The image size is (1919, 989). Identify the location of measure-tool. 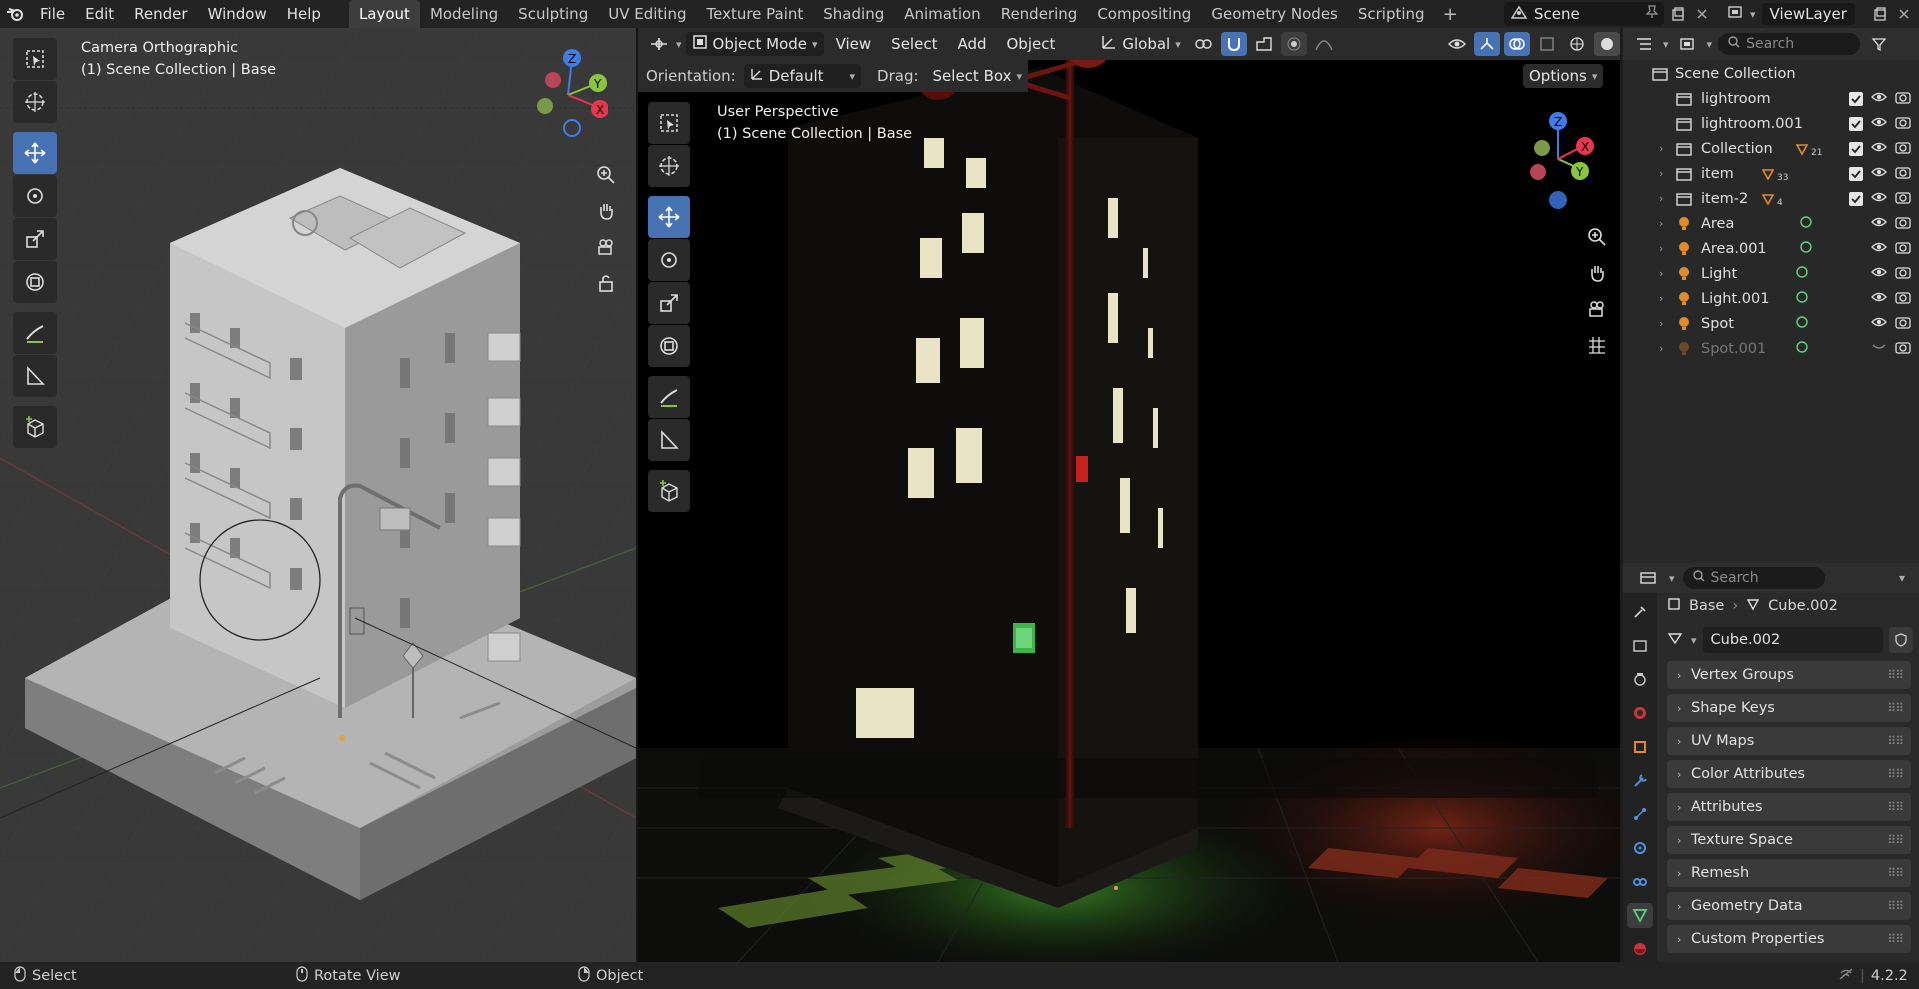
(669, 440).